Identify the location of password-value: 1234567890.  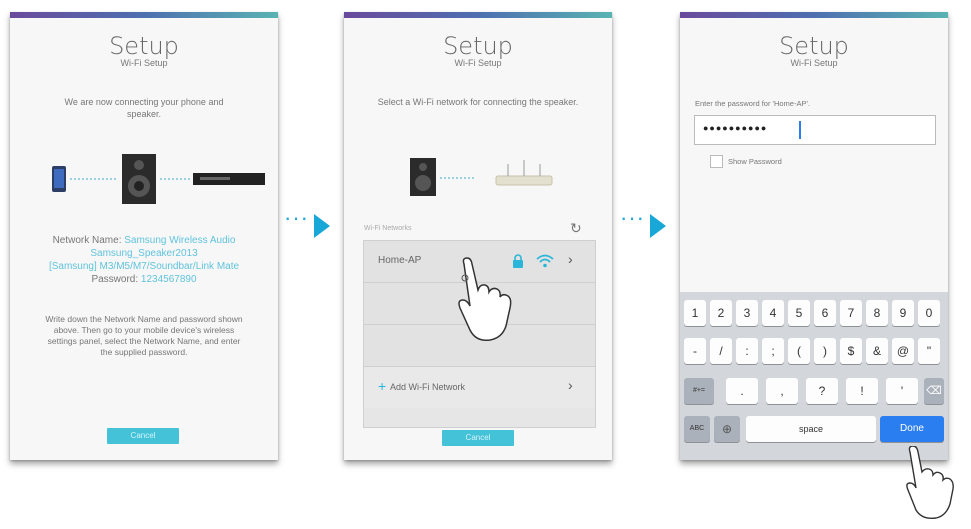
(168, 279).